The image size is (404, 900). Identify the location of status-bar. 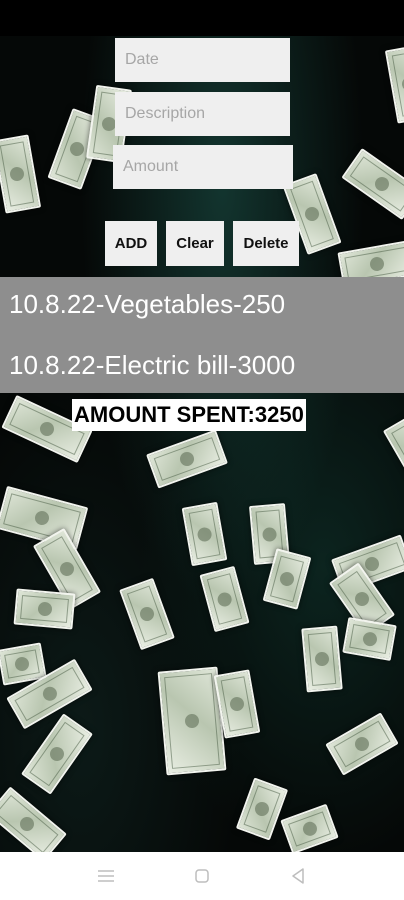
(202, 18).